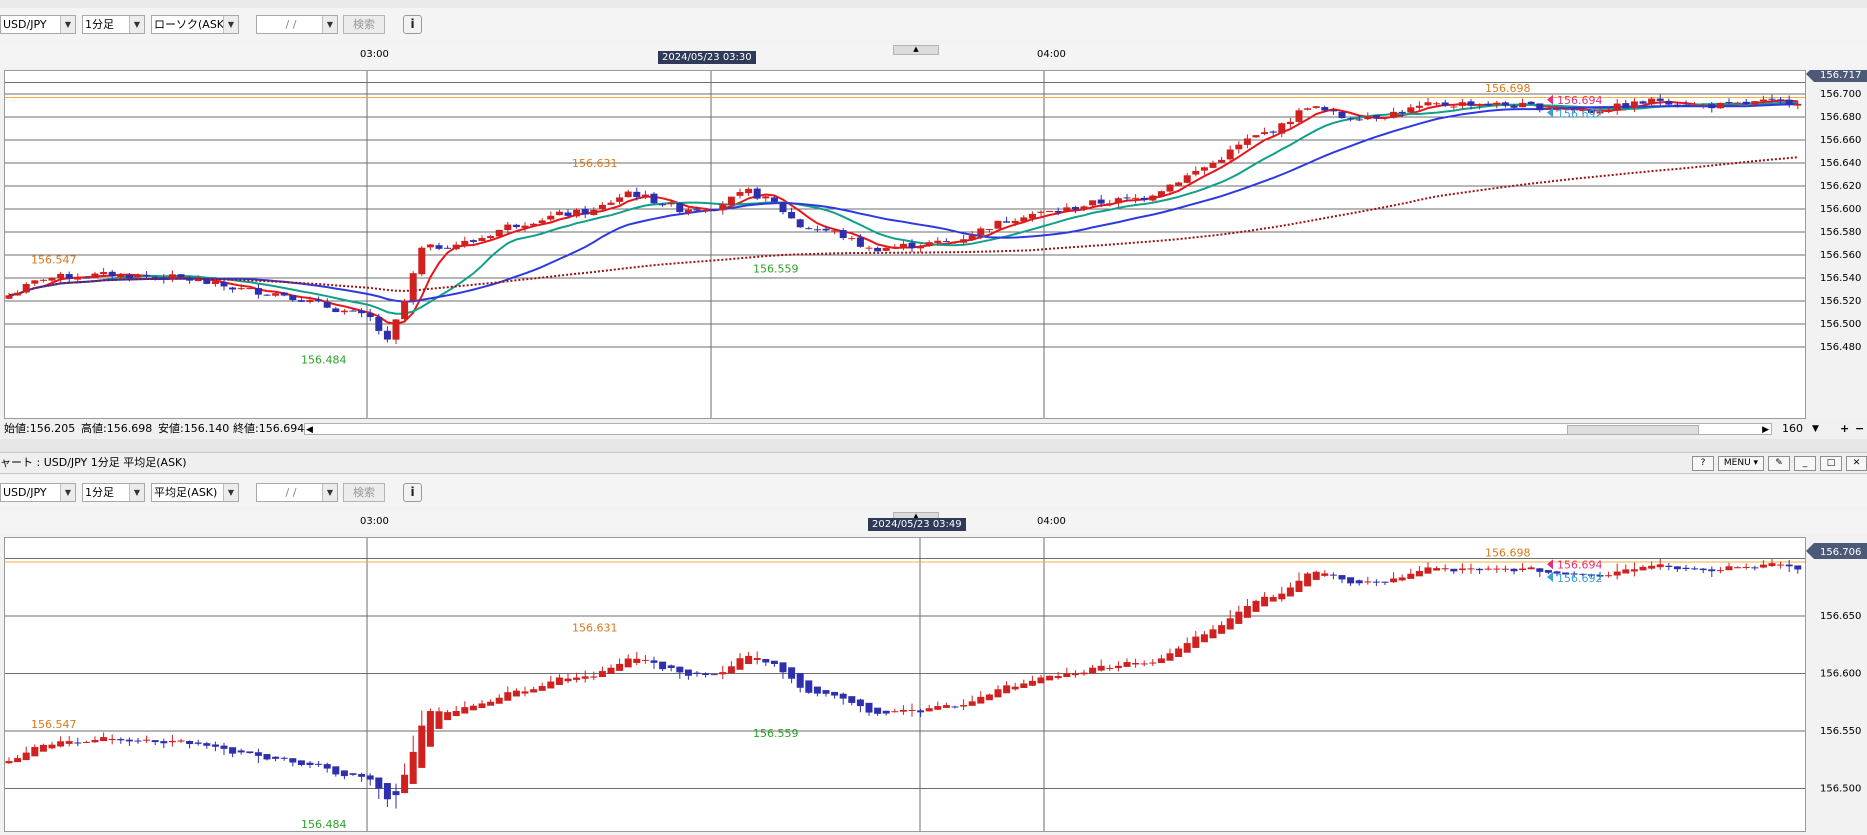  I want to click on price-tick-label: 156.580, so click(1840, 232).